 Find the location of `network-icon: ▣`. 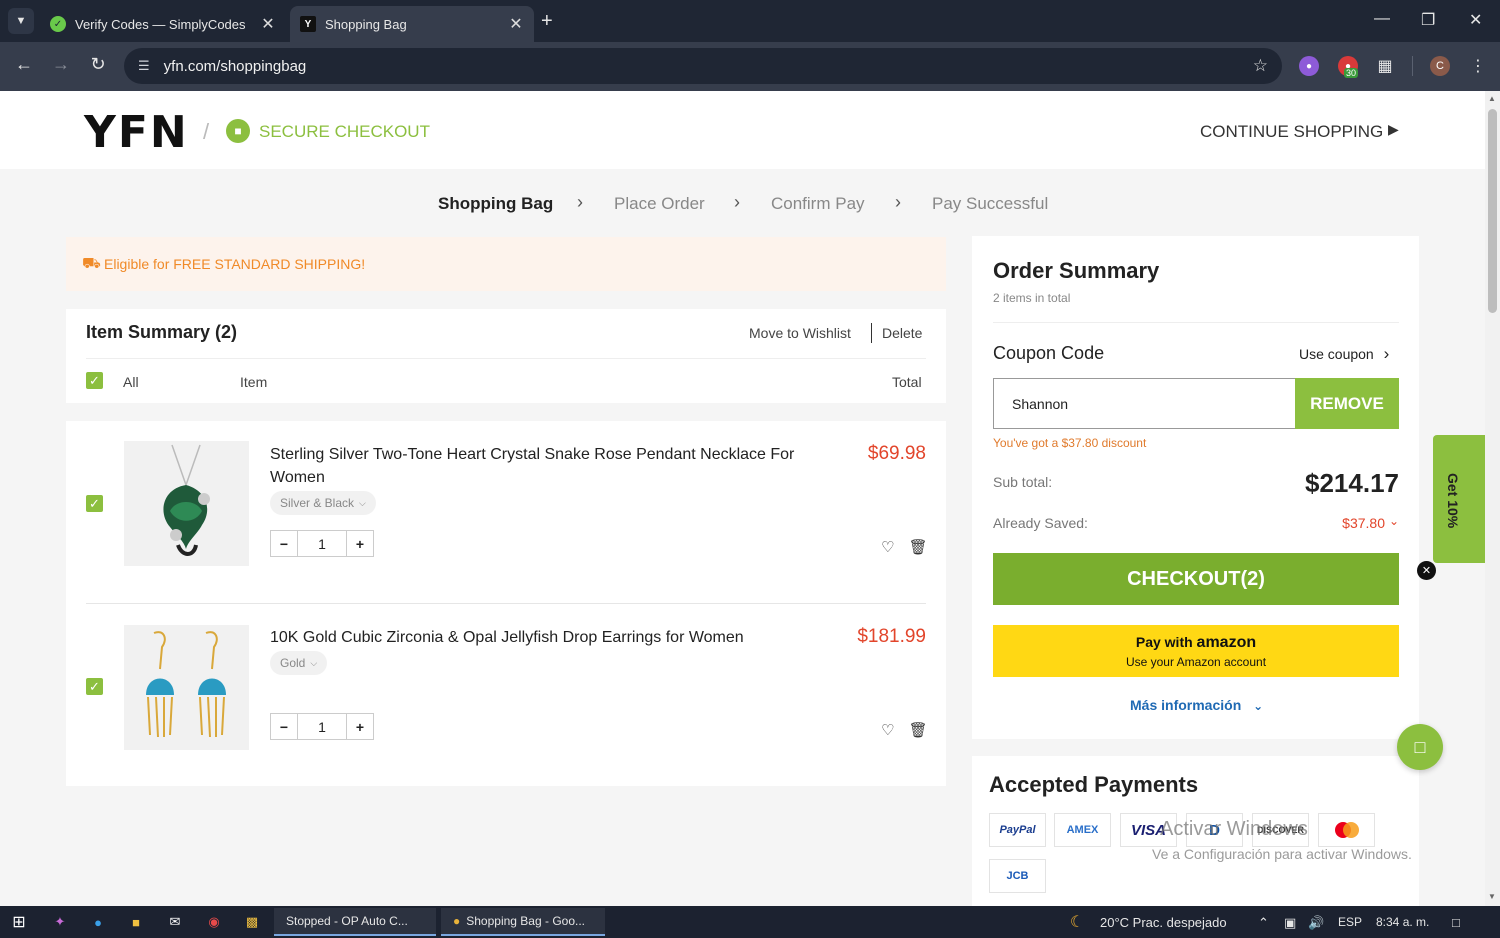

network-icon: ▣ is located at coordinates (1290, 923).